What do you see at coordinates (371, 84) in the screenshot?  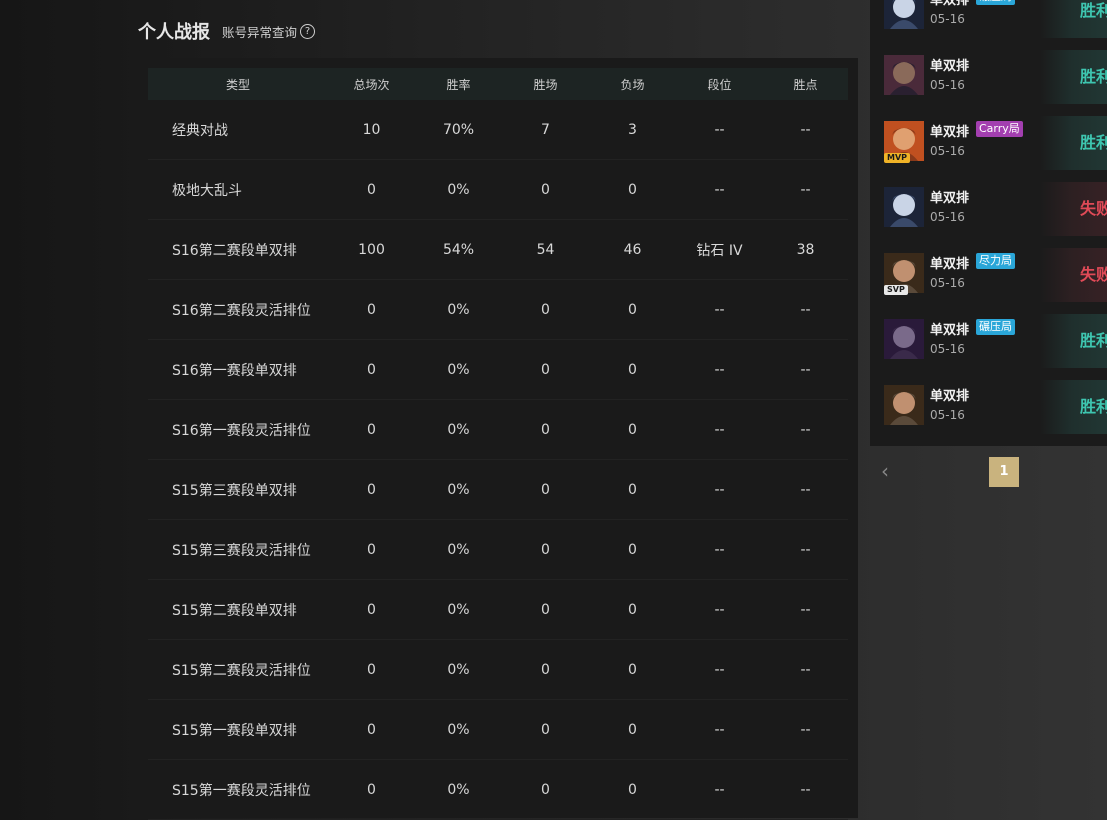 I see `column-header: 总场次` at bounding box center [371, 84].